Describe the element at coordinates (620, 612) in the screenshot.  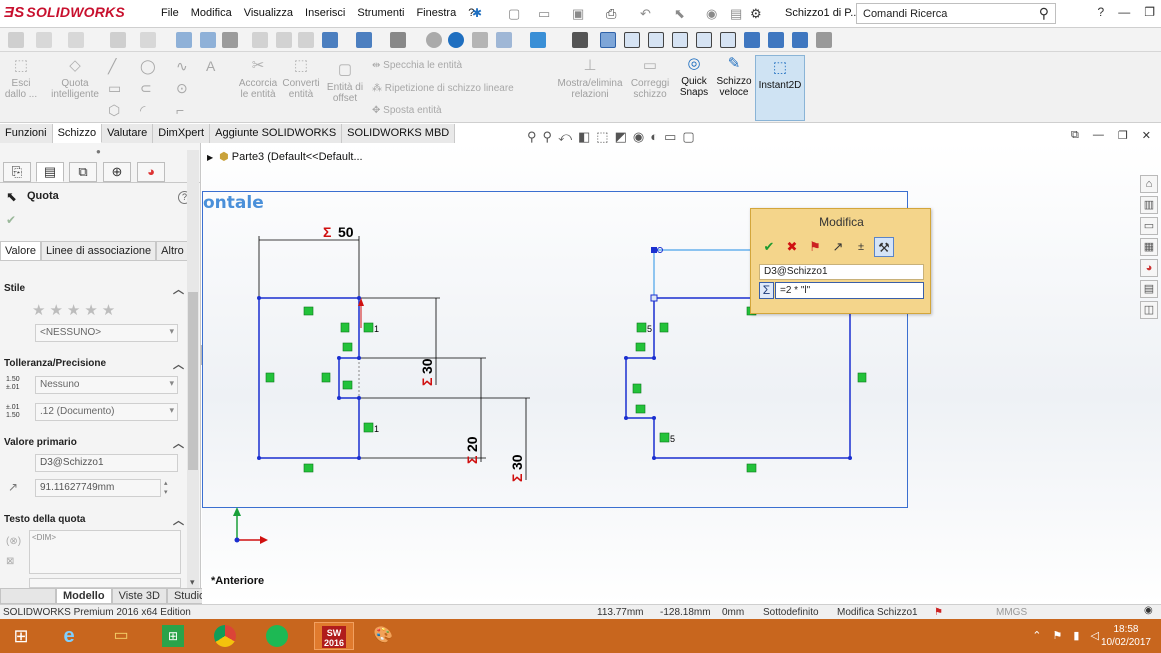
I see `x-coordinate: 113.77mm` at that location.